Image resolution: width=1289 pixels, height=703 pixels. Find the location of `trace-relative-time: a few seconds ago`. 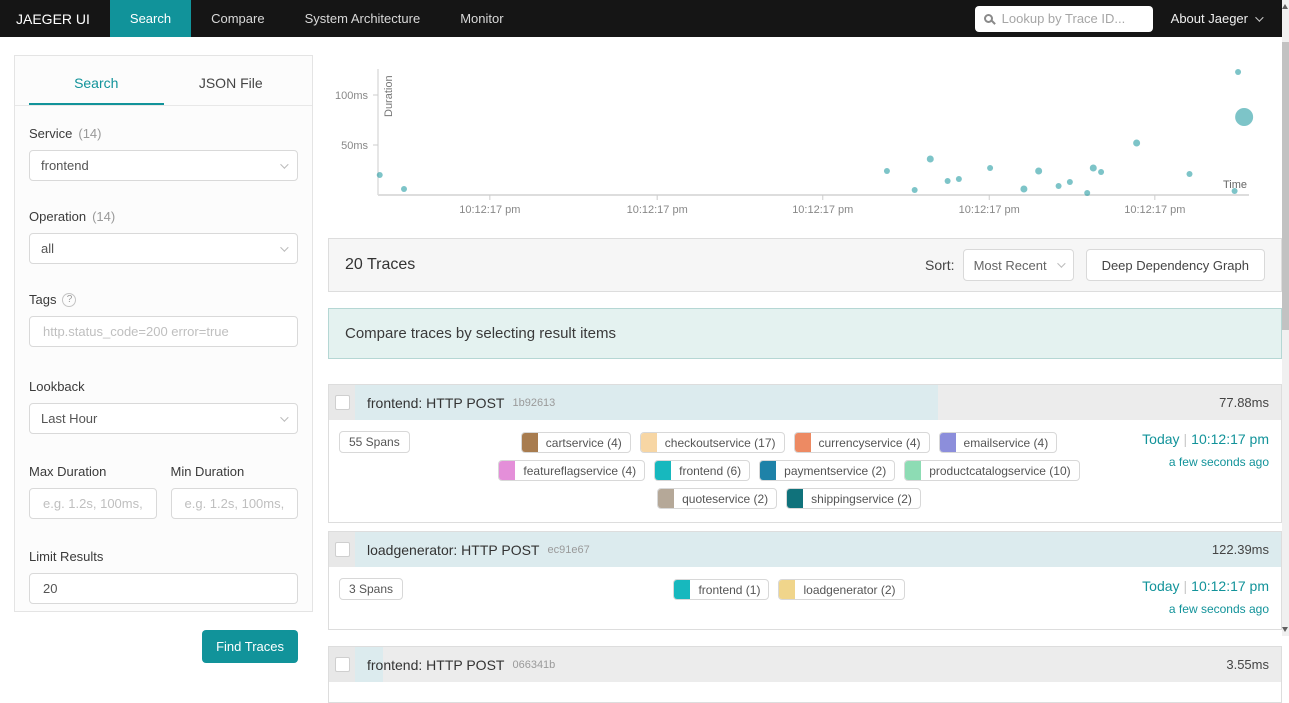

trace-relative-time: a few seconds ago is located at coordinates (1218, 462).